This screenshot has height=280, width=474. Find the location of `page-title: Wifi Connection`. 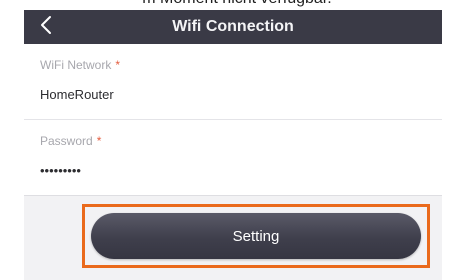

page-title: Wifi Connection is located at coordinates (233, 26).